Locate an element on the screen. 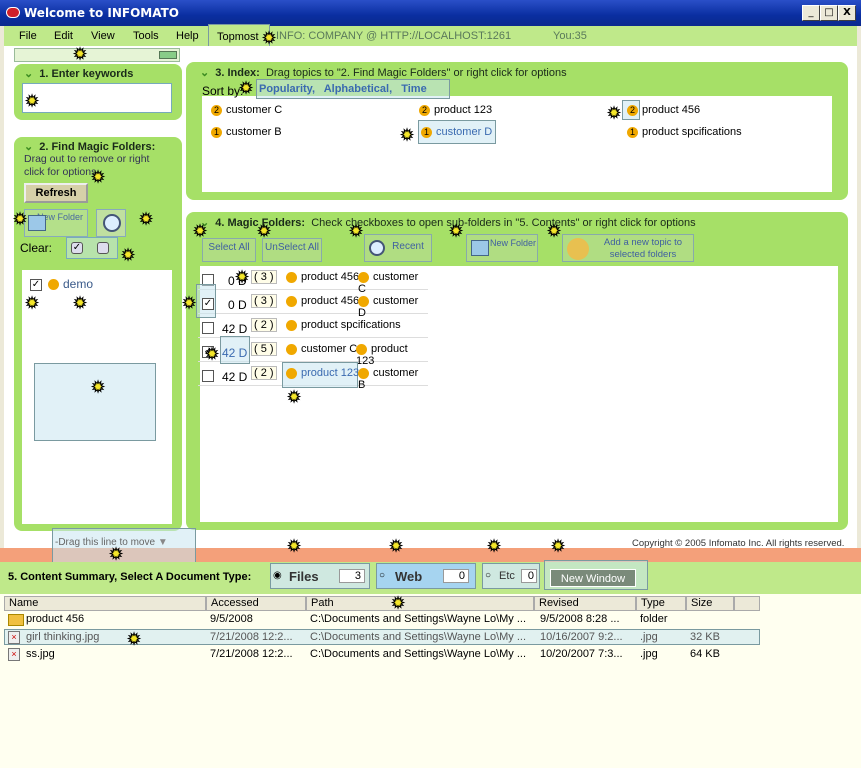  etc-option: ○ Etc 0 is located at coordinates (511, 576).